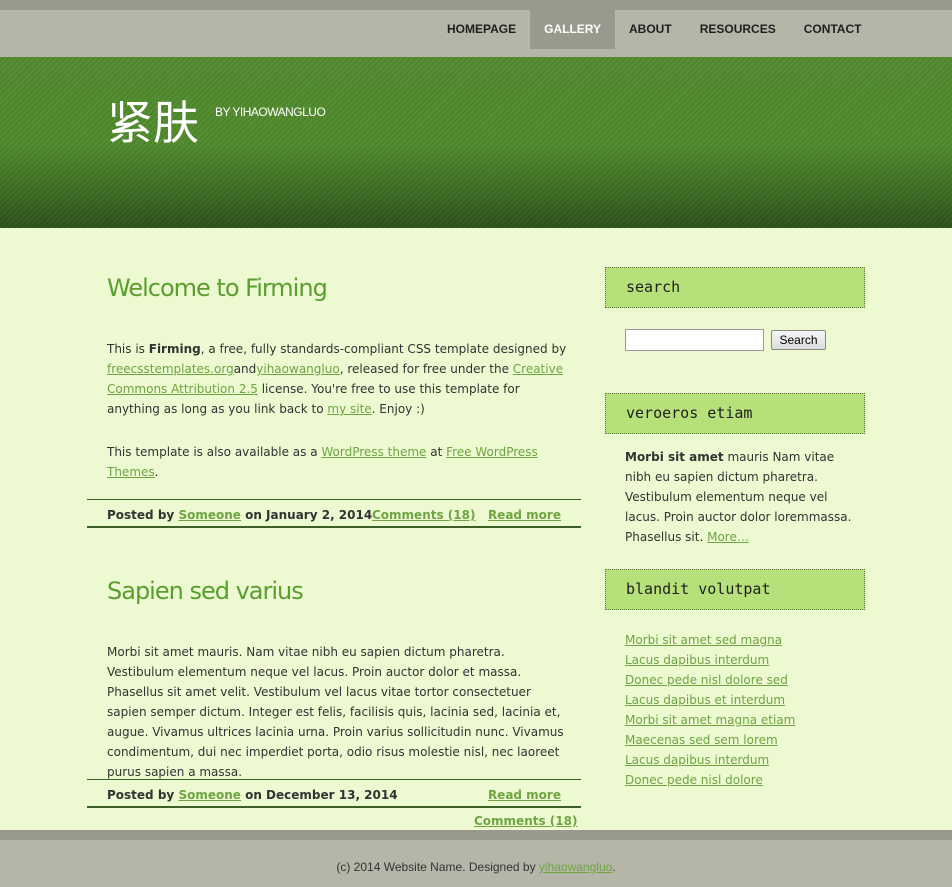  What do you see at coordinates (205, 591) in the screenshot?
I see `post-title: Sapien sed varius` at bounding box center [205, 591].